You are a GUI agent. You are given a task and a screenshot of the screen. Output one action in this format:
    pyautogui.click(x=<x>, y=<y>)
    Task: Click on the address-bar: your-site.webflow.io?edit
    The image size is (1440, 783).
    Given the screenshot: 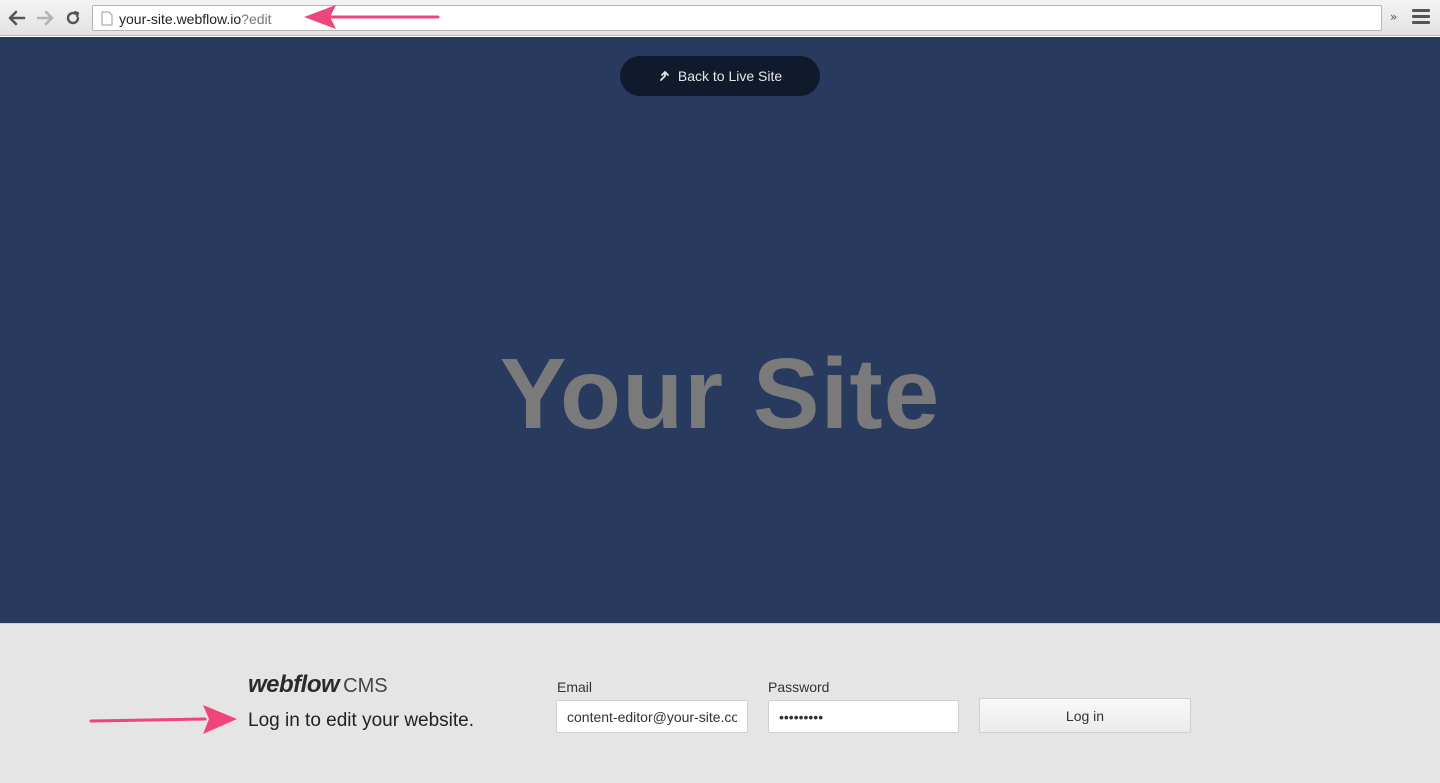 What is the action you would take?
    pyautogui.click(x=737, y=18)
    